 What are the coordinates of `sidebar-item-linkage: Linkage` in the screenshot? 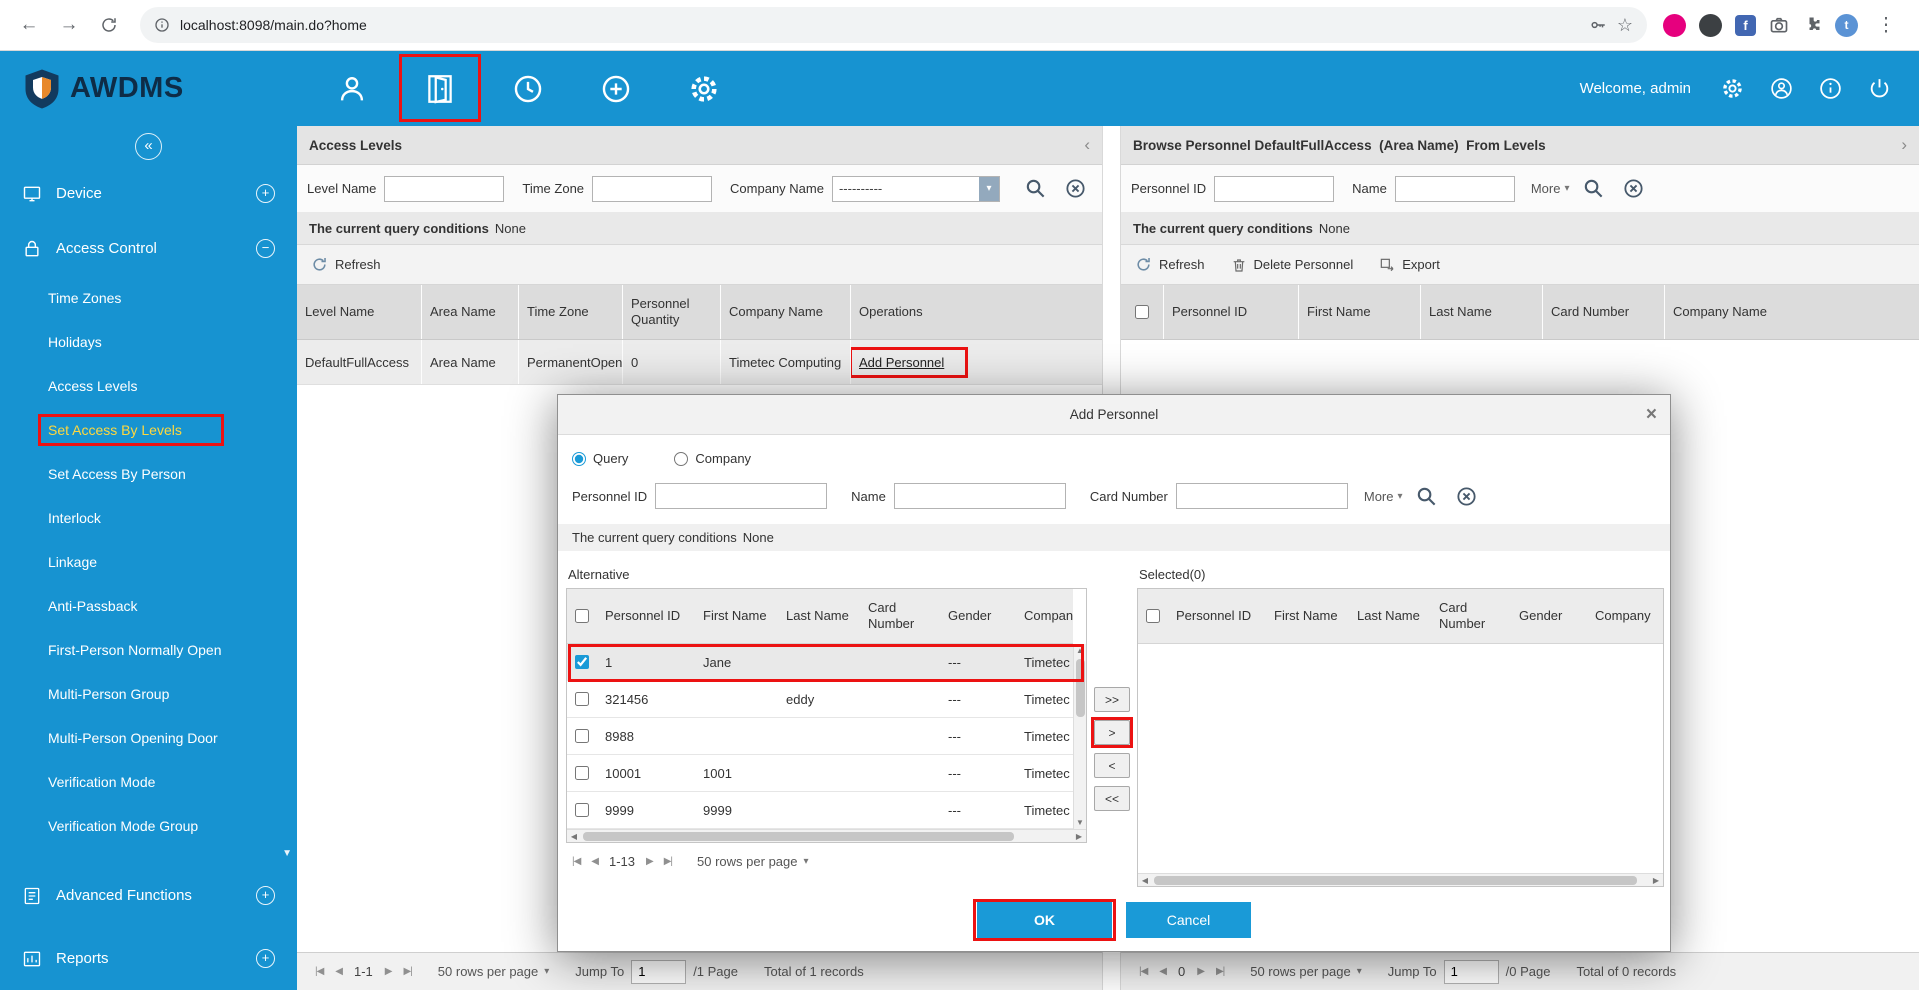 It's located at (148, 562).